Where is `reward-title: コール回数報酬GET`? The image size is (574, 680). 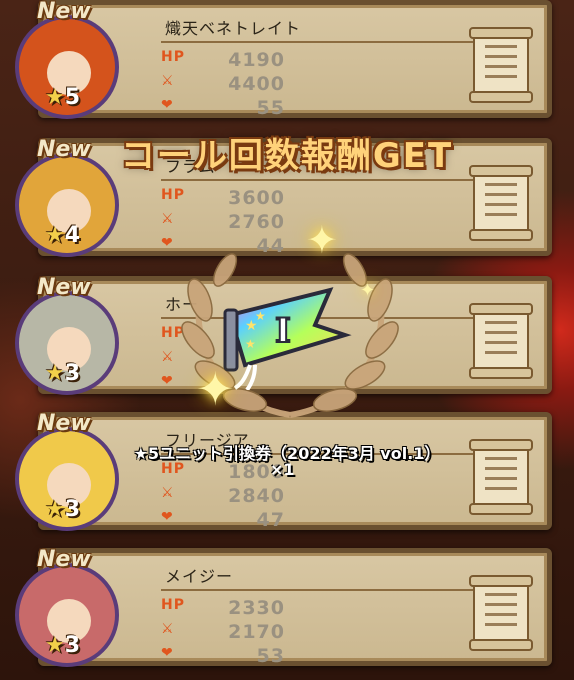
reward-title: コール回数報酬GET is located at coordinates (287, 156).